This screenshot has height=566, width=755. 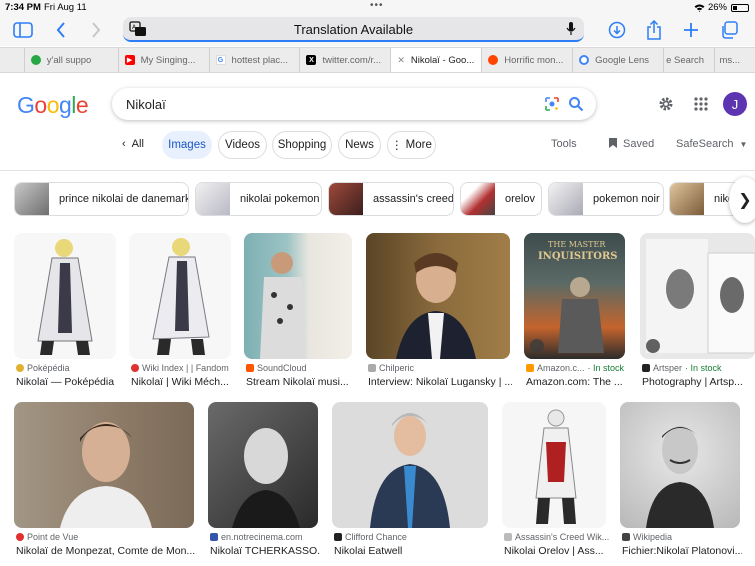 I want to click on result-source: Chilperic, so click(x=391, y=368).